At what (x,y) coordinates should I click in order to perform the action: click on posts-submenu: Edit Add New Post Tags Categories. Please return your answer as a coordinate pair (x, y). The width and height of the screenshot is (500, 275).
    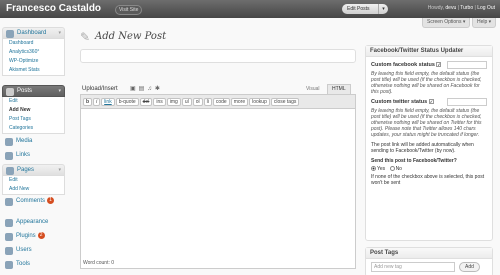
    Looking at the image, I should click on (33, 115).